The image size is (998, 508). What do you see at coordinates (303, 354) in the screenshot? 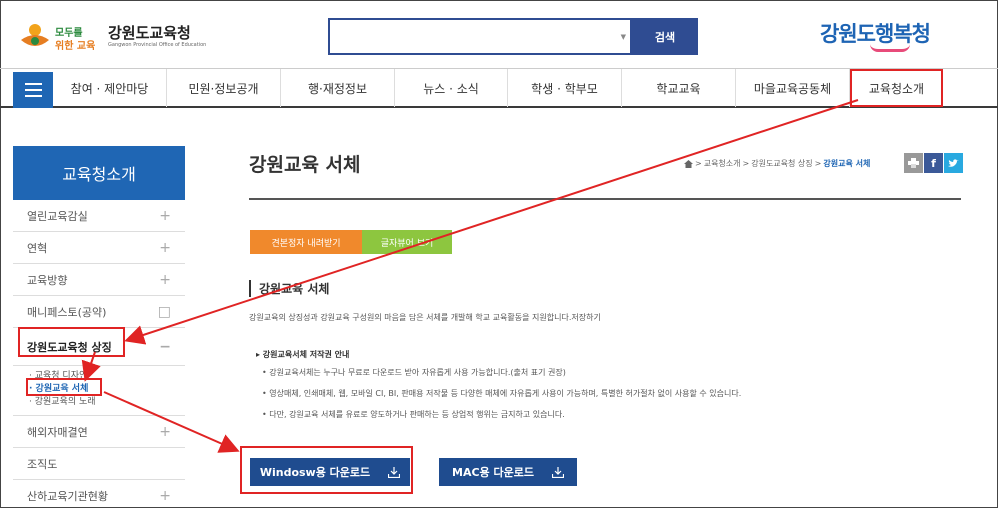
I see `copyright-title: ▸ 강원교육서체 저작권 안내` at bounding box center [303, 354].